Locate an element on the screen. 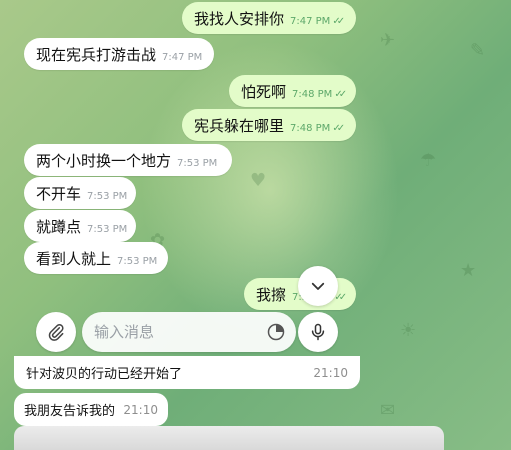 The width and height of the screenshot is (511, 450). message-text: 看到人就上 is located at coordinates (74, 258).